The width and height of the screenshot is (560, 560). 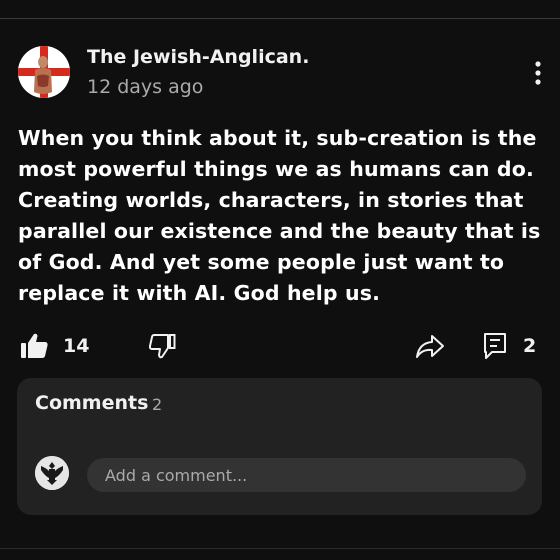 What do you see at coordinates (280, 348) in the screenshot?
I see `post-actions: 14 2` at bounding box center [280, 348].